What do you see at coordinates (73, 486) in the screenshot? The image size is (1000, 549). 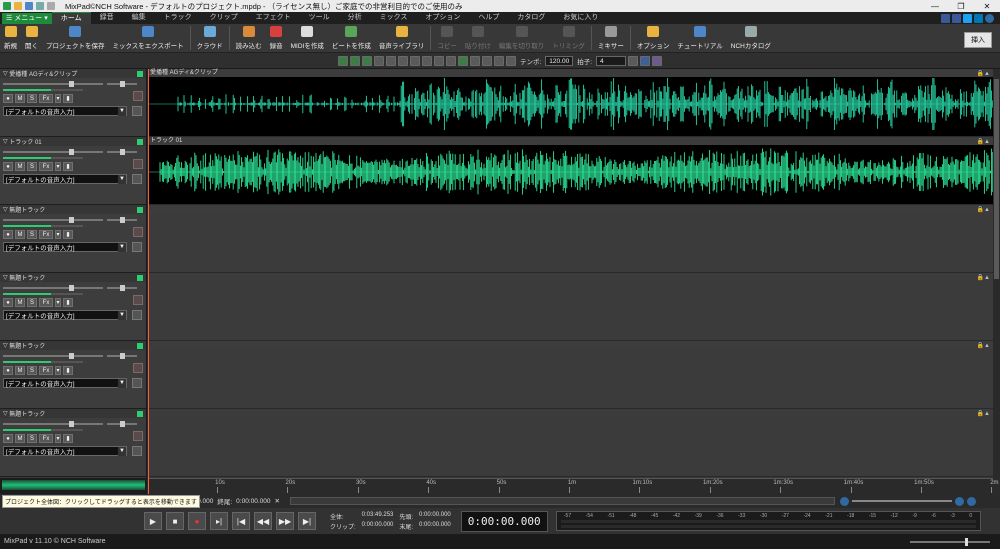 I see `project-overview` at bounding box center [73, 486].